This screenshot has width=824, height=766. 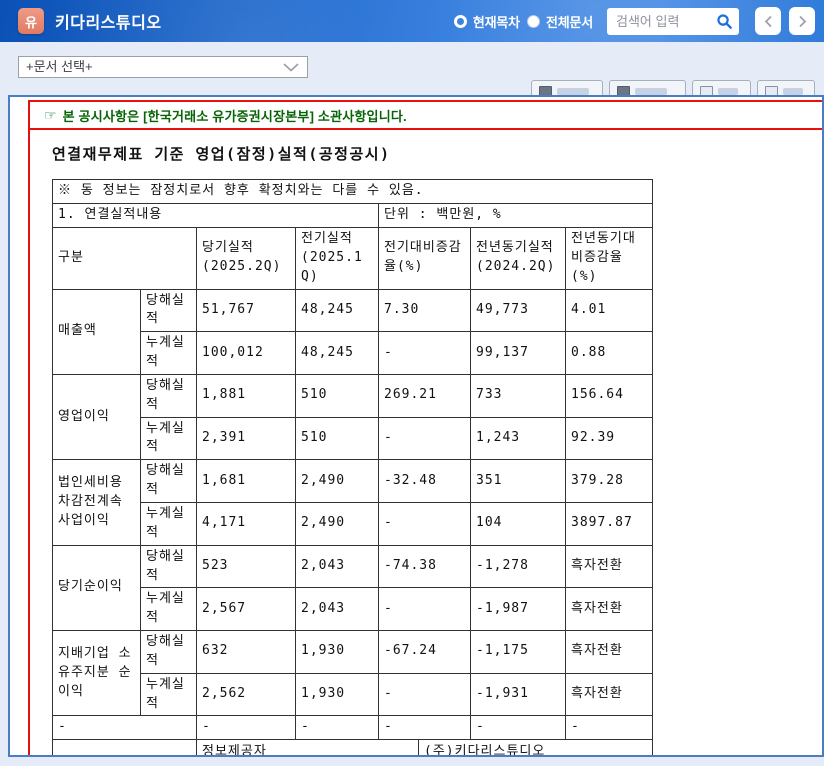 I want to click on value-cell: 632, so click(x=246, y=652).